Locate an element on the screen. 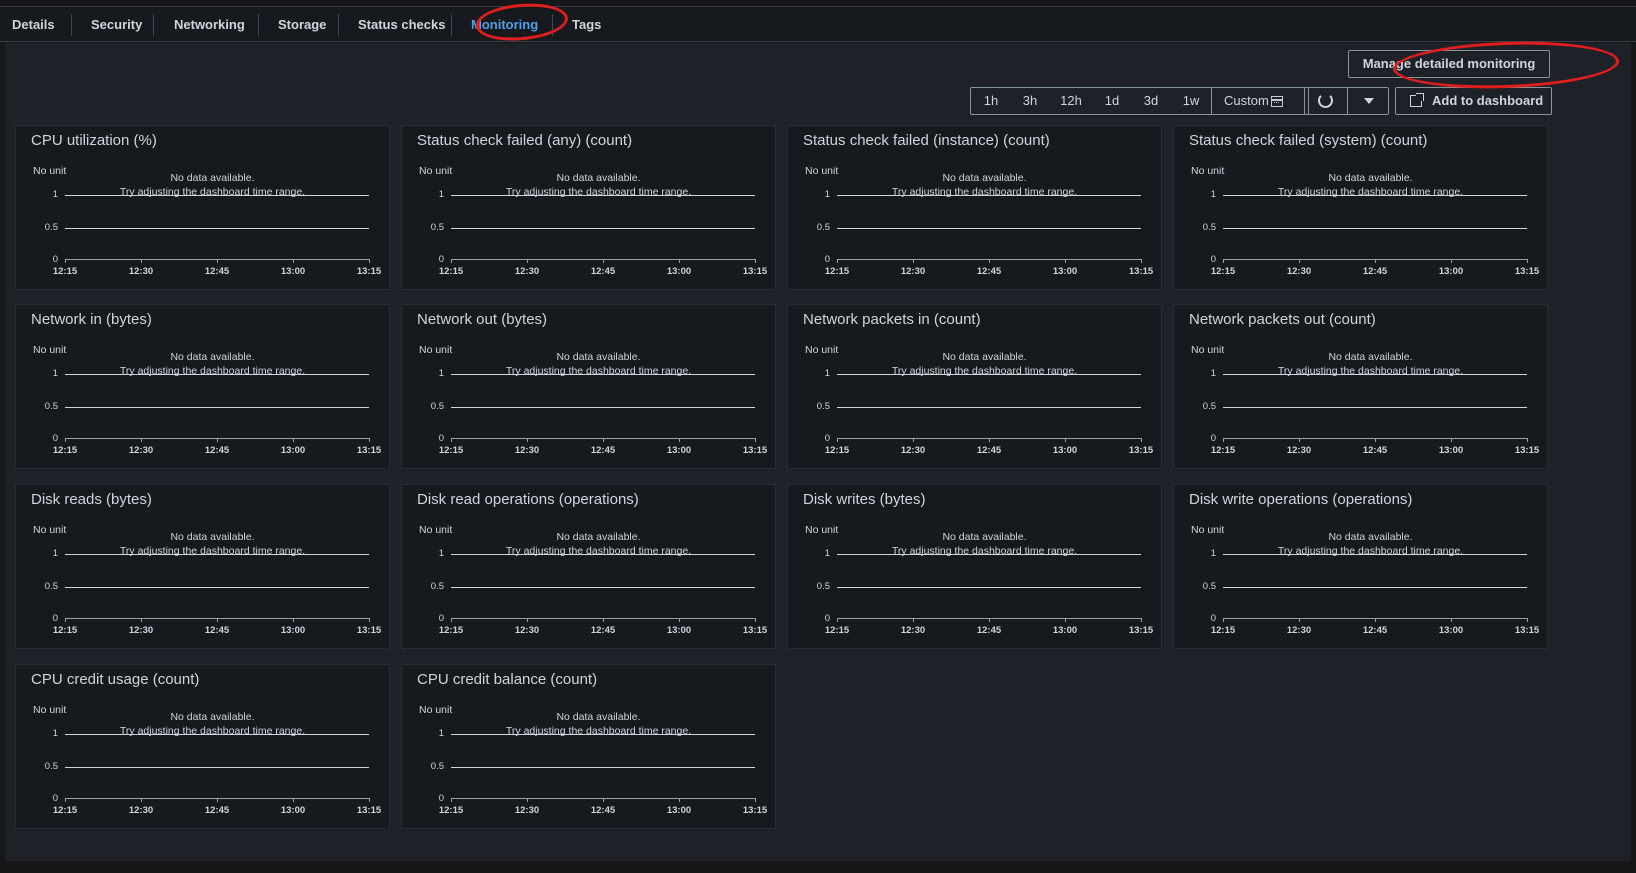 This screenshot has height=873, width=1636. top-border is located at coordinates (818, 3).